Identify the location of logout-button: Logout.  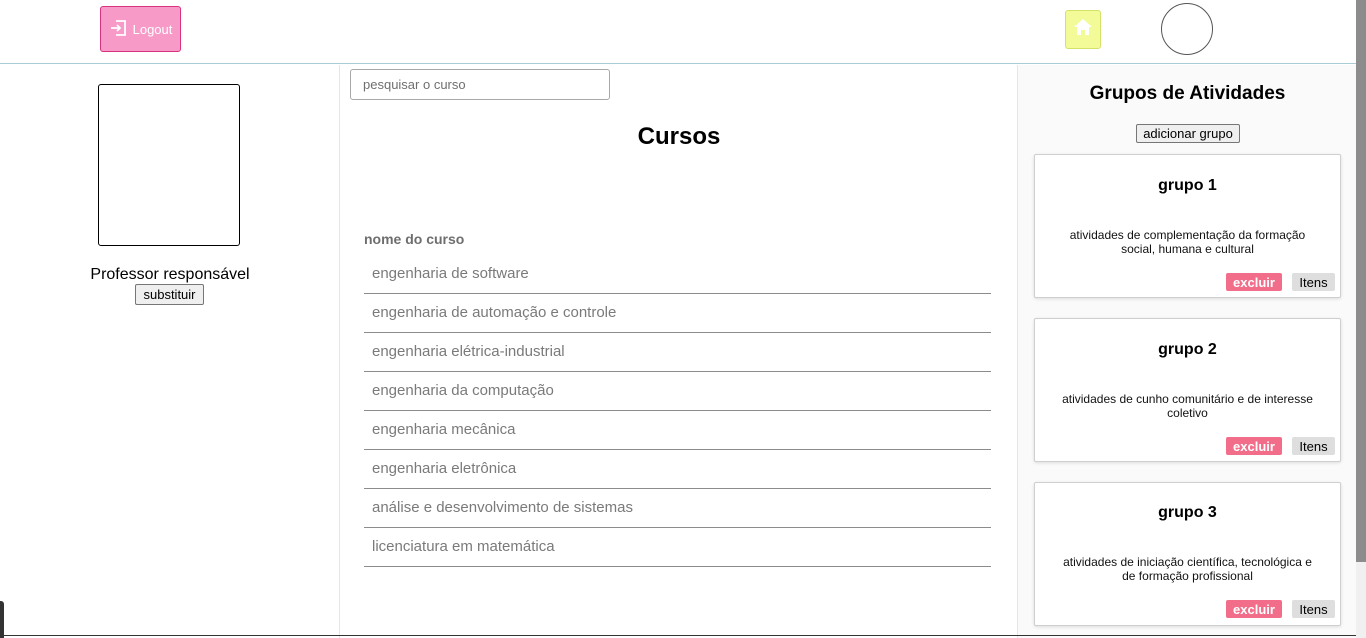
(140, 29).